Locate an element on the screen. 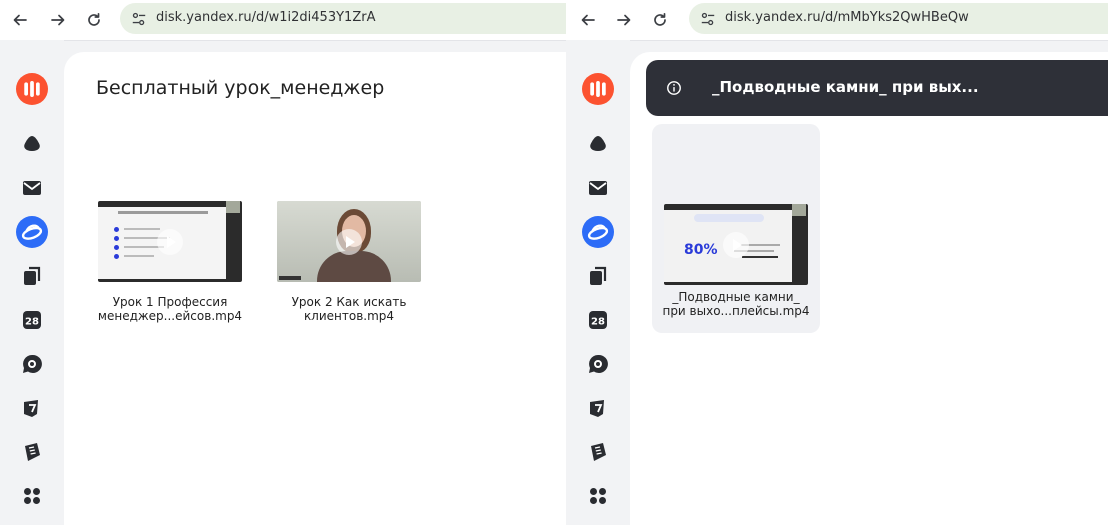 This screenshot has height=525, width=1108. browser-toolbar: disk.yandex.ru/d/w1i2di453Y1ZrA is located at coordinates (283, 20).